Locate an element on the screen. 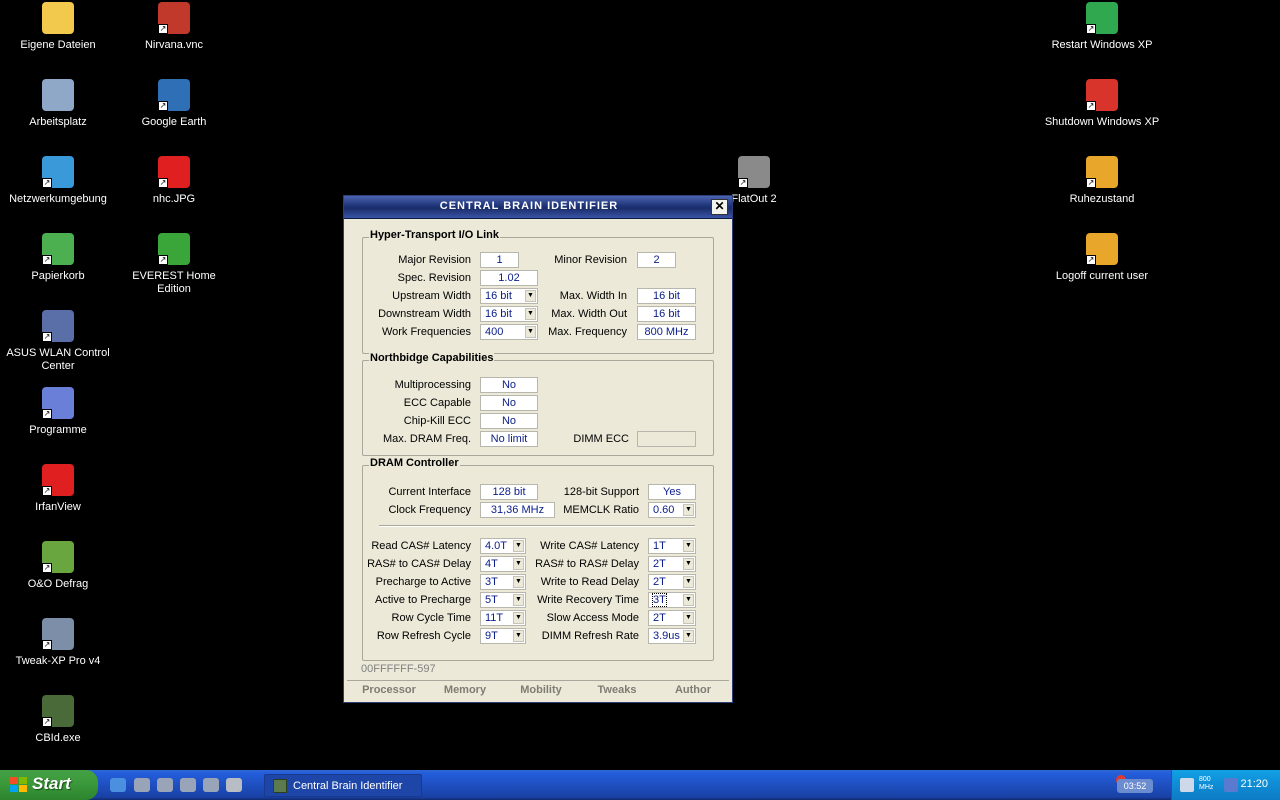 The height and width of the screenshot is (800, 1280). row-cycle-select: 11T ▼ is located at coordinates (503, 618).